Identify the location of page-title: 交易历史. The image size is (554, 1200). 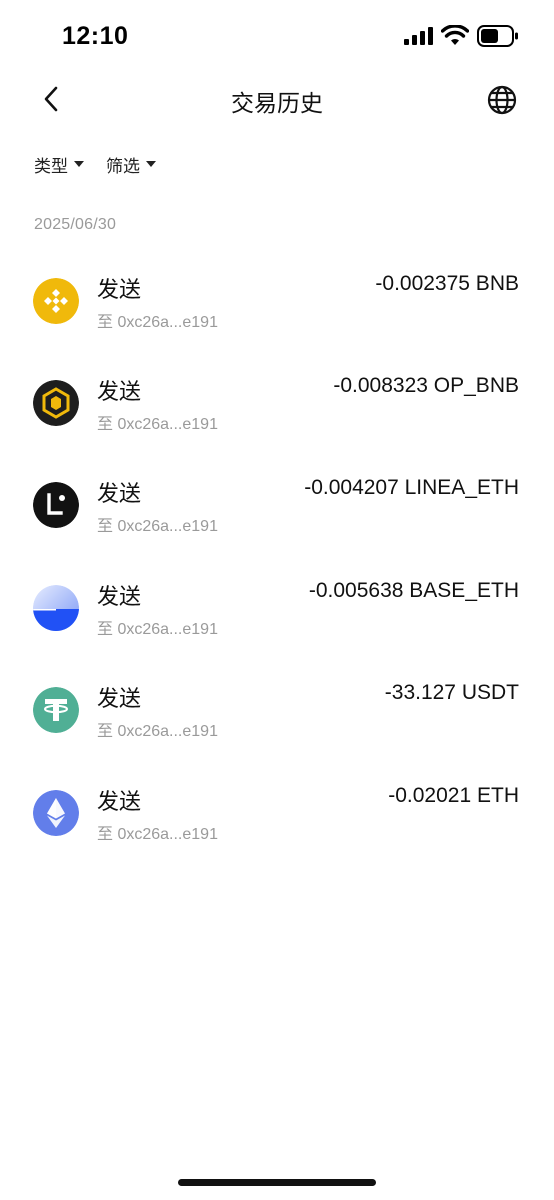
(277, 103).